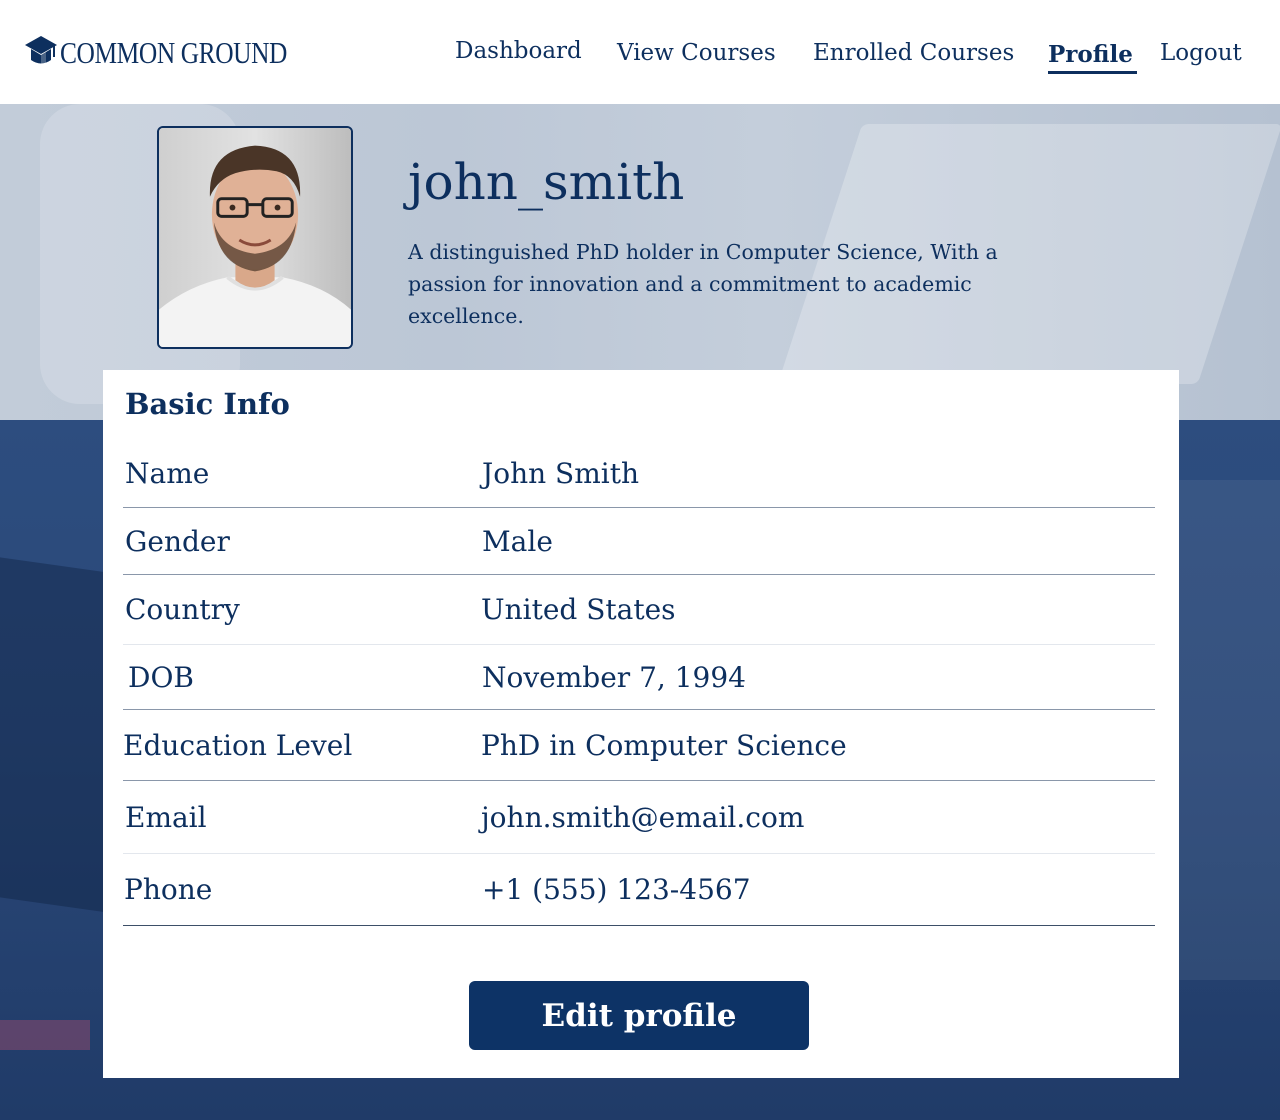  I want to click on info-row-email: Email john.smith@email.com, so click(639, 817).